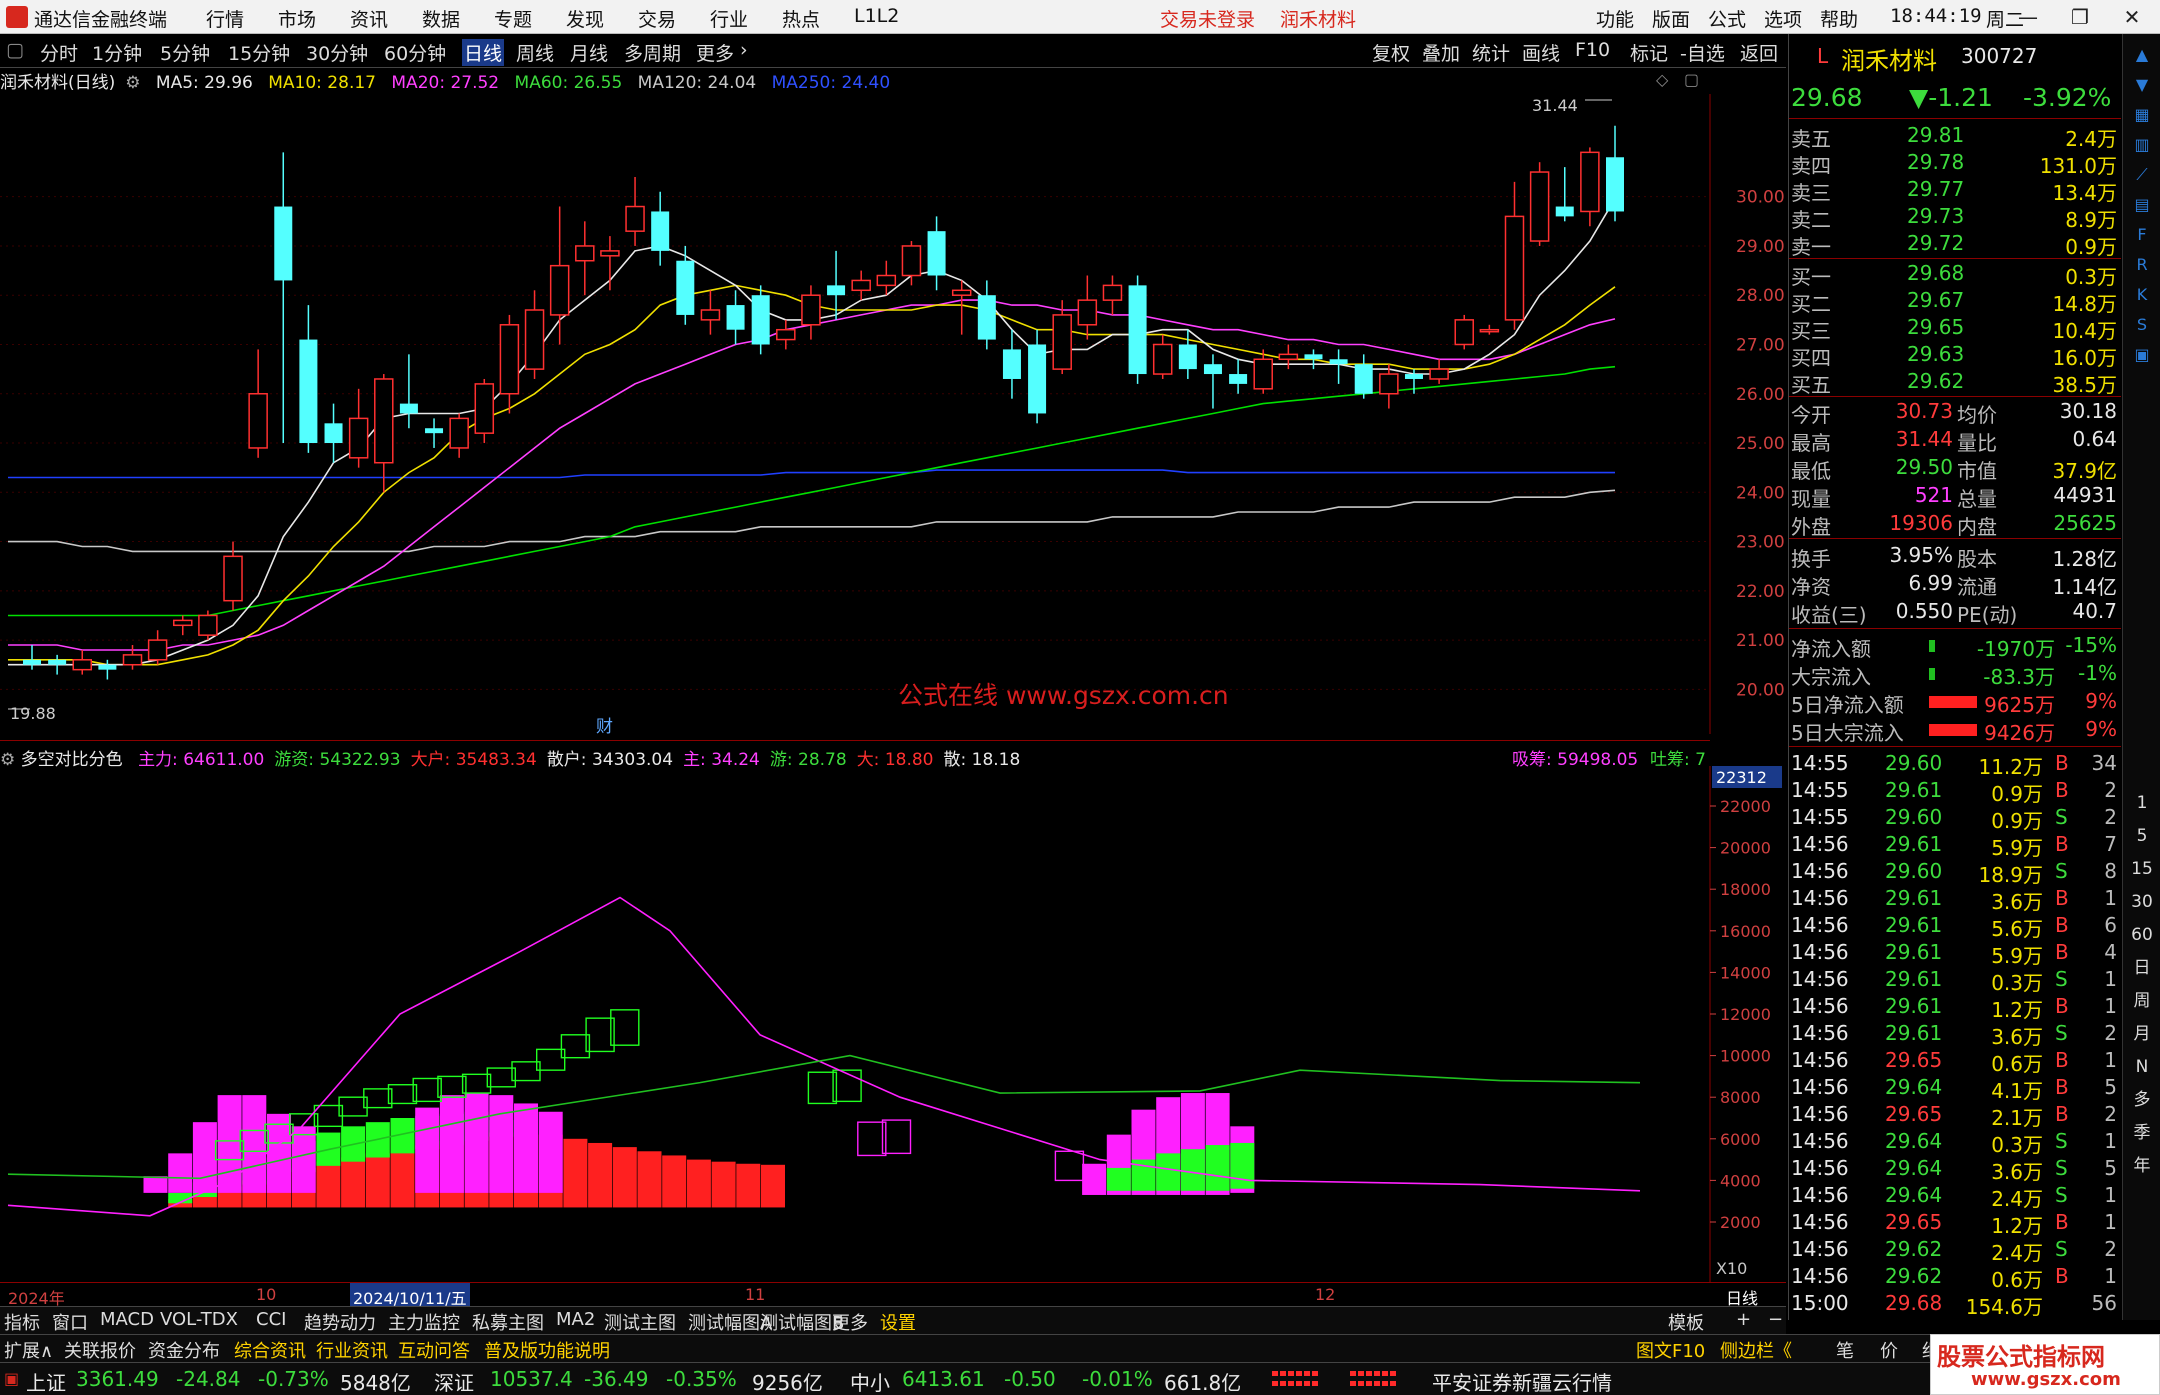 The image size is (2160, 1395). I want to click on period-tab: 周线, so click(535, 52).